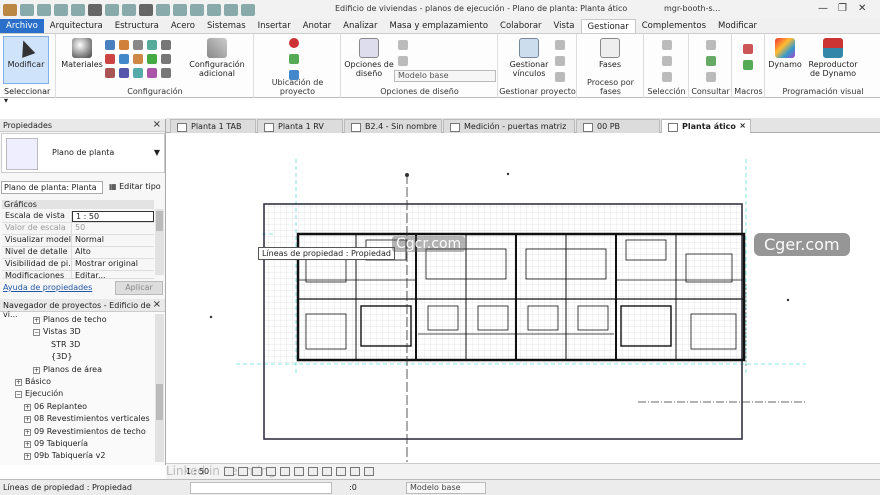  Describe the element at coordinates (95, 9) in the screenshot. I see `print-icon` at that location.